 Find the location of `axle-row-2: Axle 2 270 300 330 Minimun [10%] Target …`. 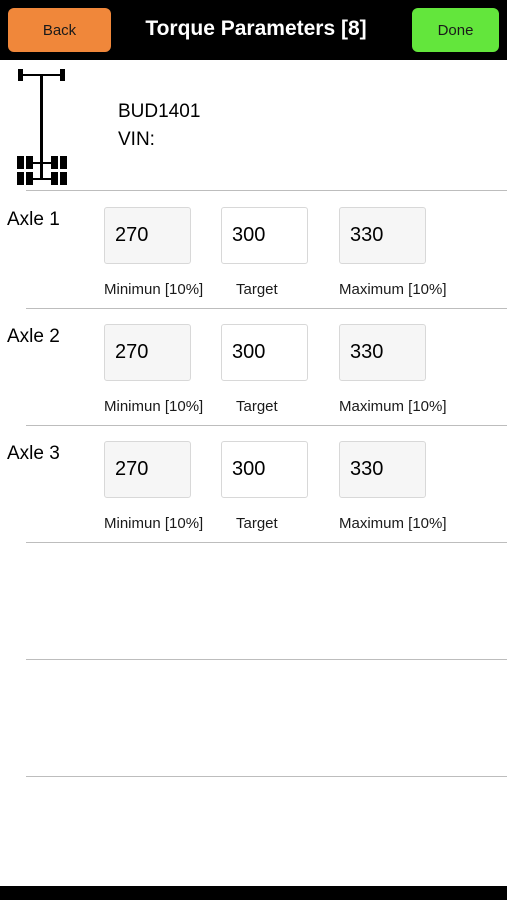

axle-row-2: Axle 2 270 300 330 Minimun [10%] Target … is located at coordinates (253, 366).